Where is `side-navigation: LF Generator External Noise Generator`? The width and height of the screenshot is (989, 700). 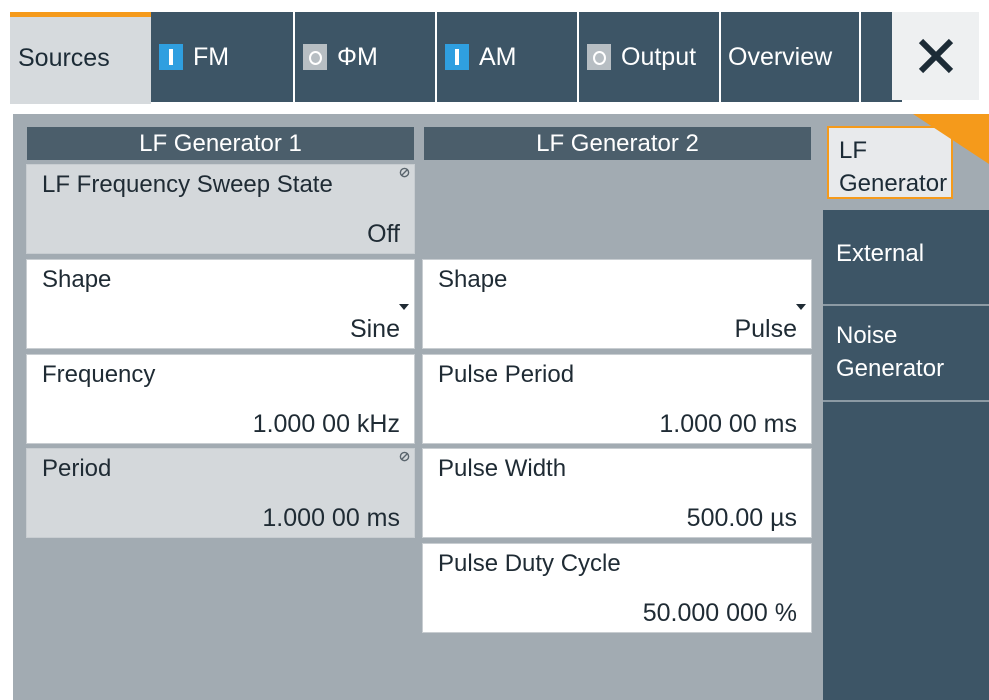
side-navigation: LF Generator External Noise Generator is located at coordinates (906, 407).